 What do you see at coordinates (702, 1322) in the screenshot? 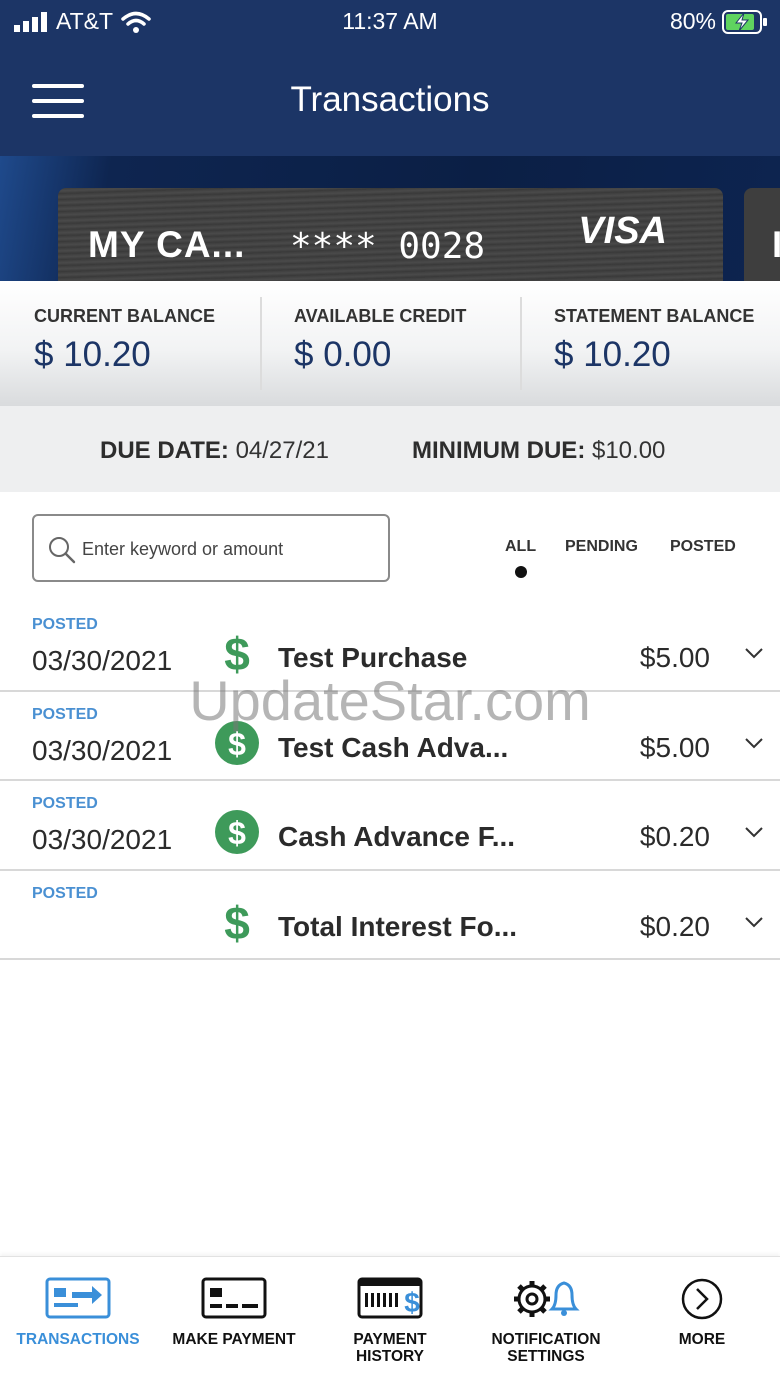
I see `nav-more: MORE` at bounding box center [702, 1322].